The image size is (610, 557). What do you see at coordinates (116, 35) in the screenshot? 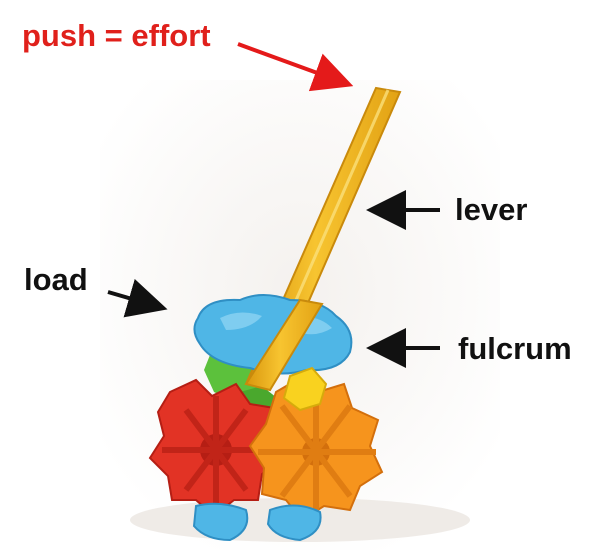
I see `effort-label: push = effort` at bounding box center [116, 35].